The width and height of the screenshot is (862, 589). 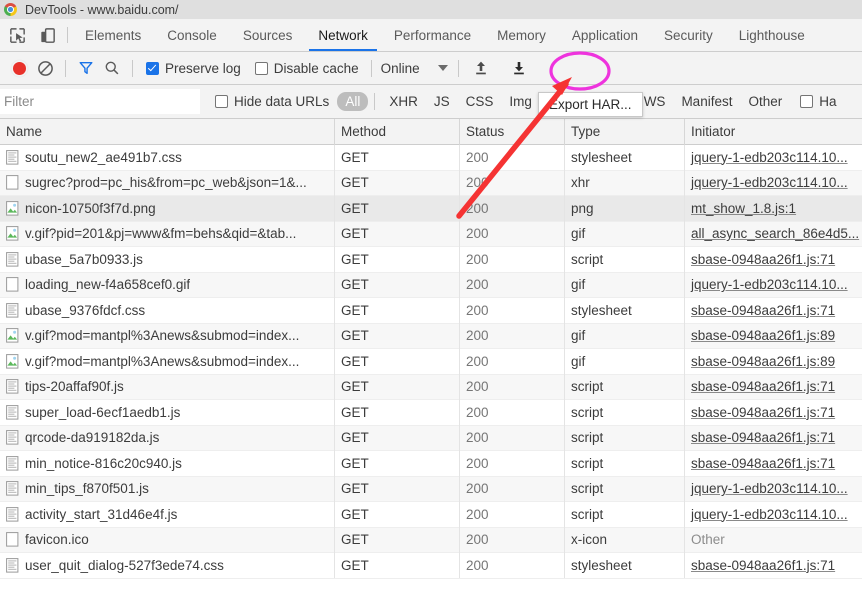 What do you see at coordinates (103, 157) in the screenshot?
I see `request-name: soutu_new2_ae491b7.css` at bounding box center [103, 157].